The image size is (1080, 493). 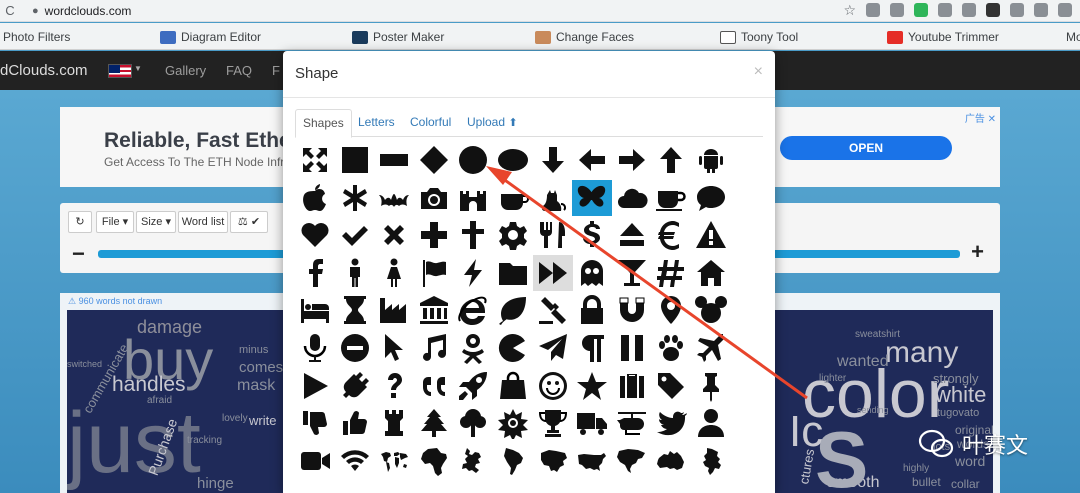 What do you see at coordinates (632, 273) in the screenshot?
I see `martini-icon` at bounding box center [632, 273].